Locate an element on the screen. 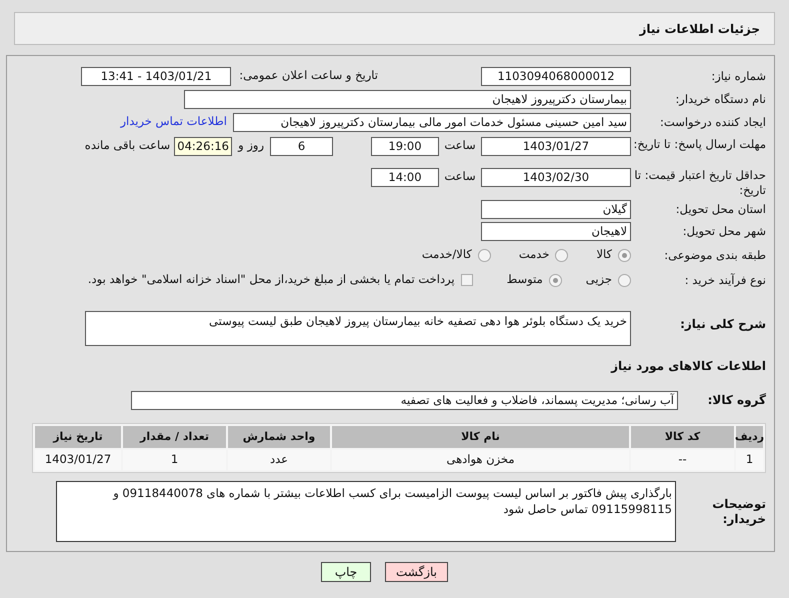  field-label: متوسط is located at coordinates (524, 279).